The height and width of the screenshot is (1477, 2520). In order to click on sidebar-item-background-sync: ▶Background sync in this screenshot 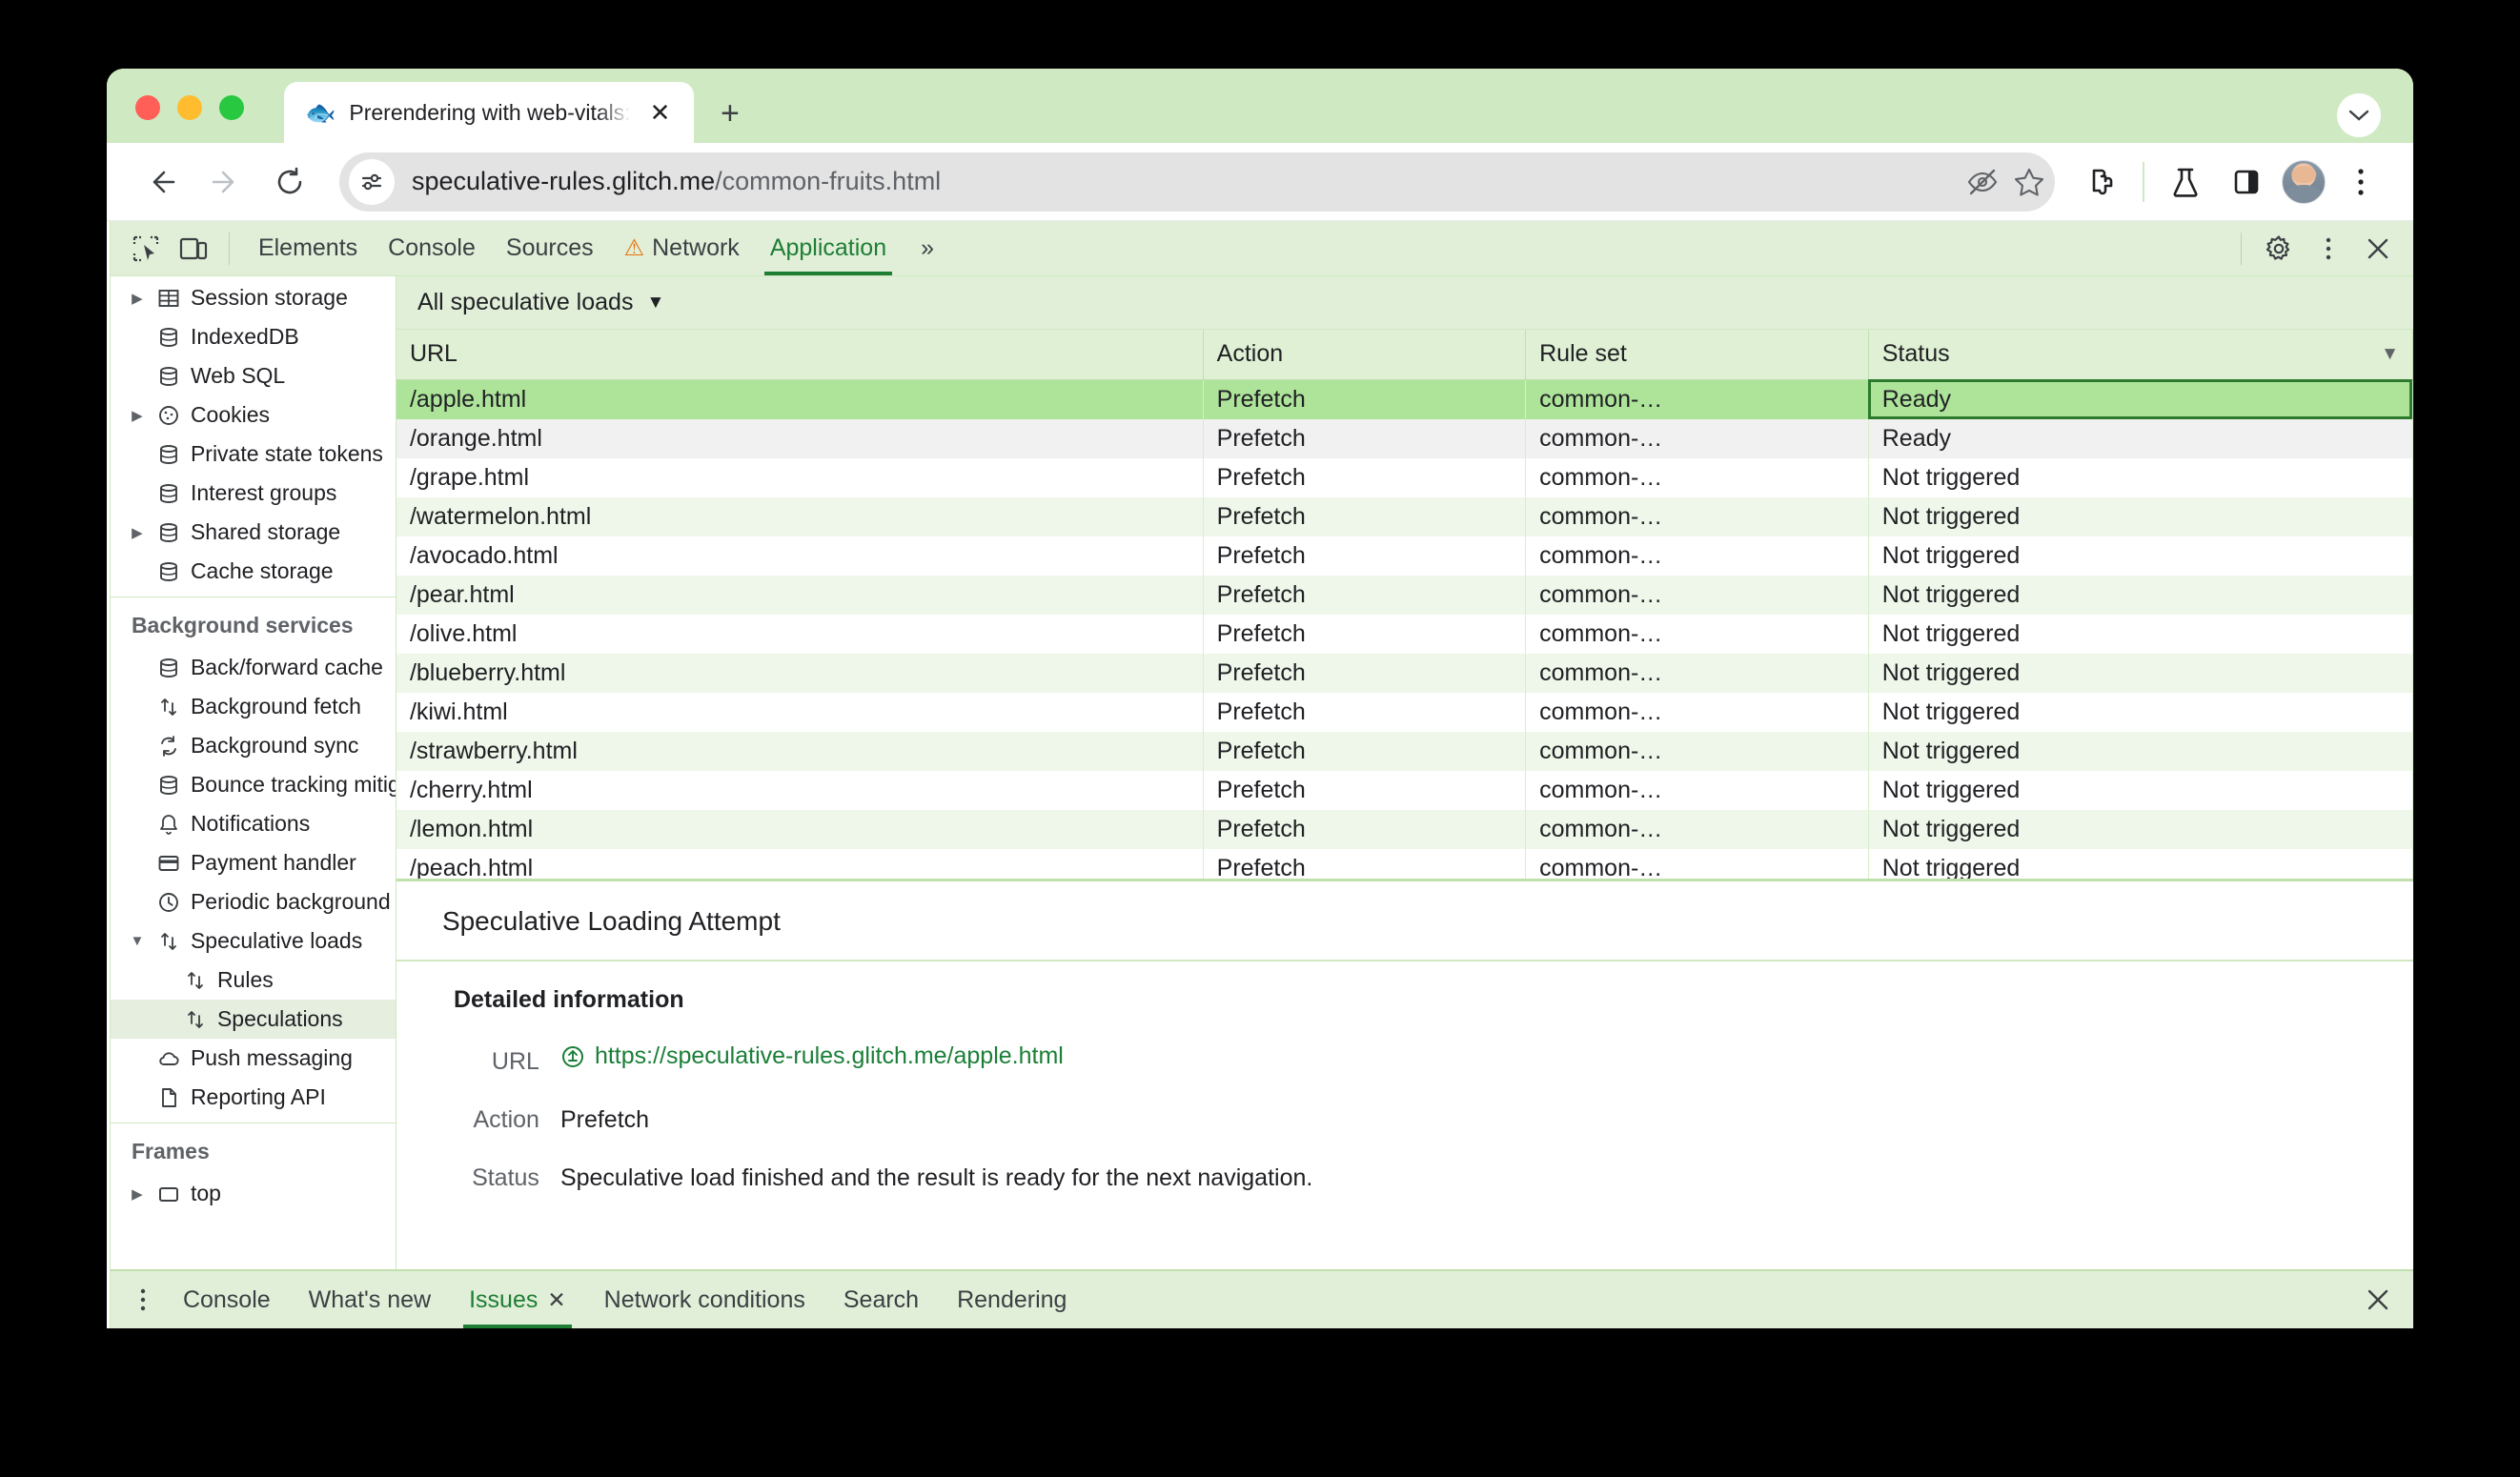, I will do `click(254, 745)`.